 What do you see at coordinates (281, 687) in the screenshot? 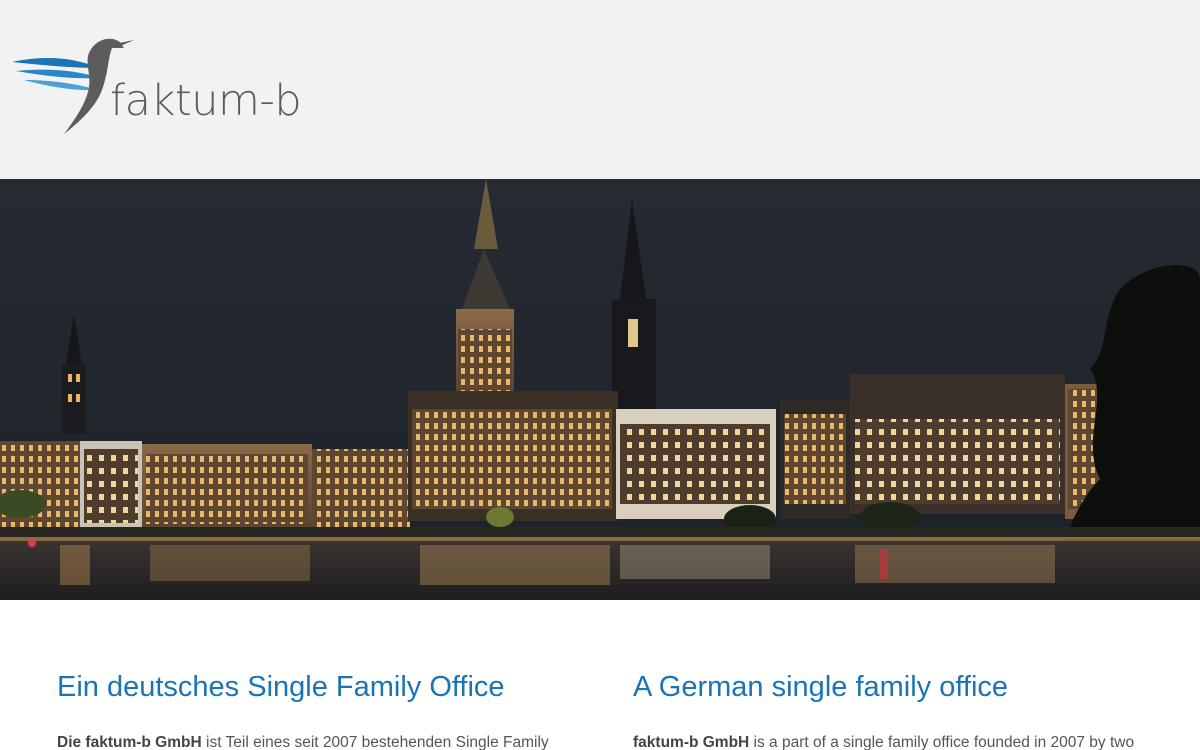
I see `heading-german: Ein deutsches Single Family Office` at bounding box center [281, 687].